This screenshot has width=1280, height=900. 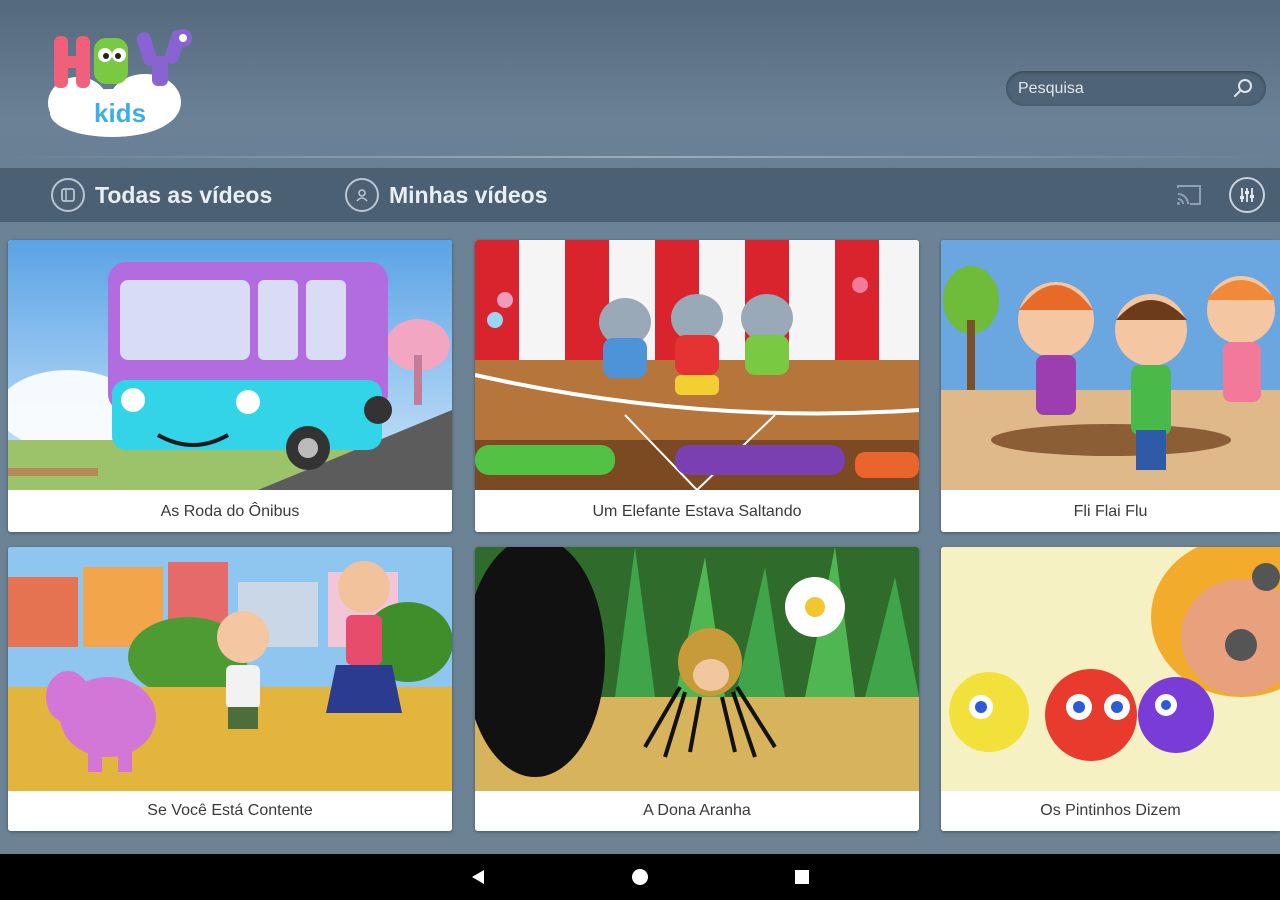 What do you see at coordinates (184, 194) in the screenshot?
I see `tab-all-videos-label: Todas as vídeos` at bounding box center [184, 194].